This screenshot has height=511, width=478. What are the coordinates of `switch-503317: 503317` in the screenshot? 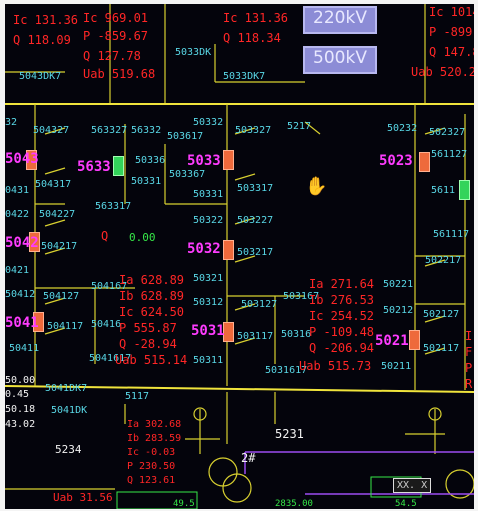 It's located at (255, 189).